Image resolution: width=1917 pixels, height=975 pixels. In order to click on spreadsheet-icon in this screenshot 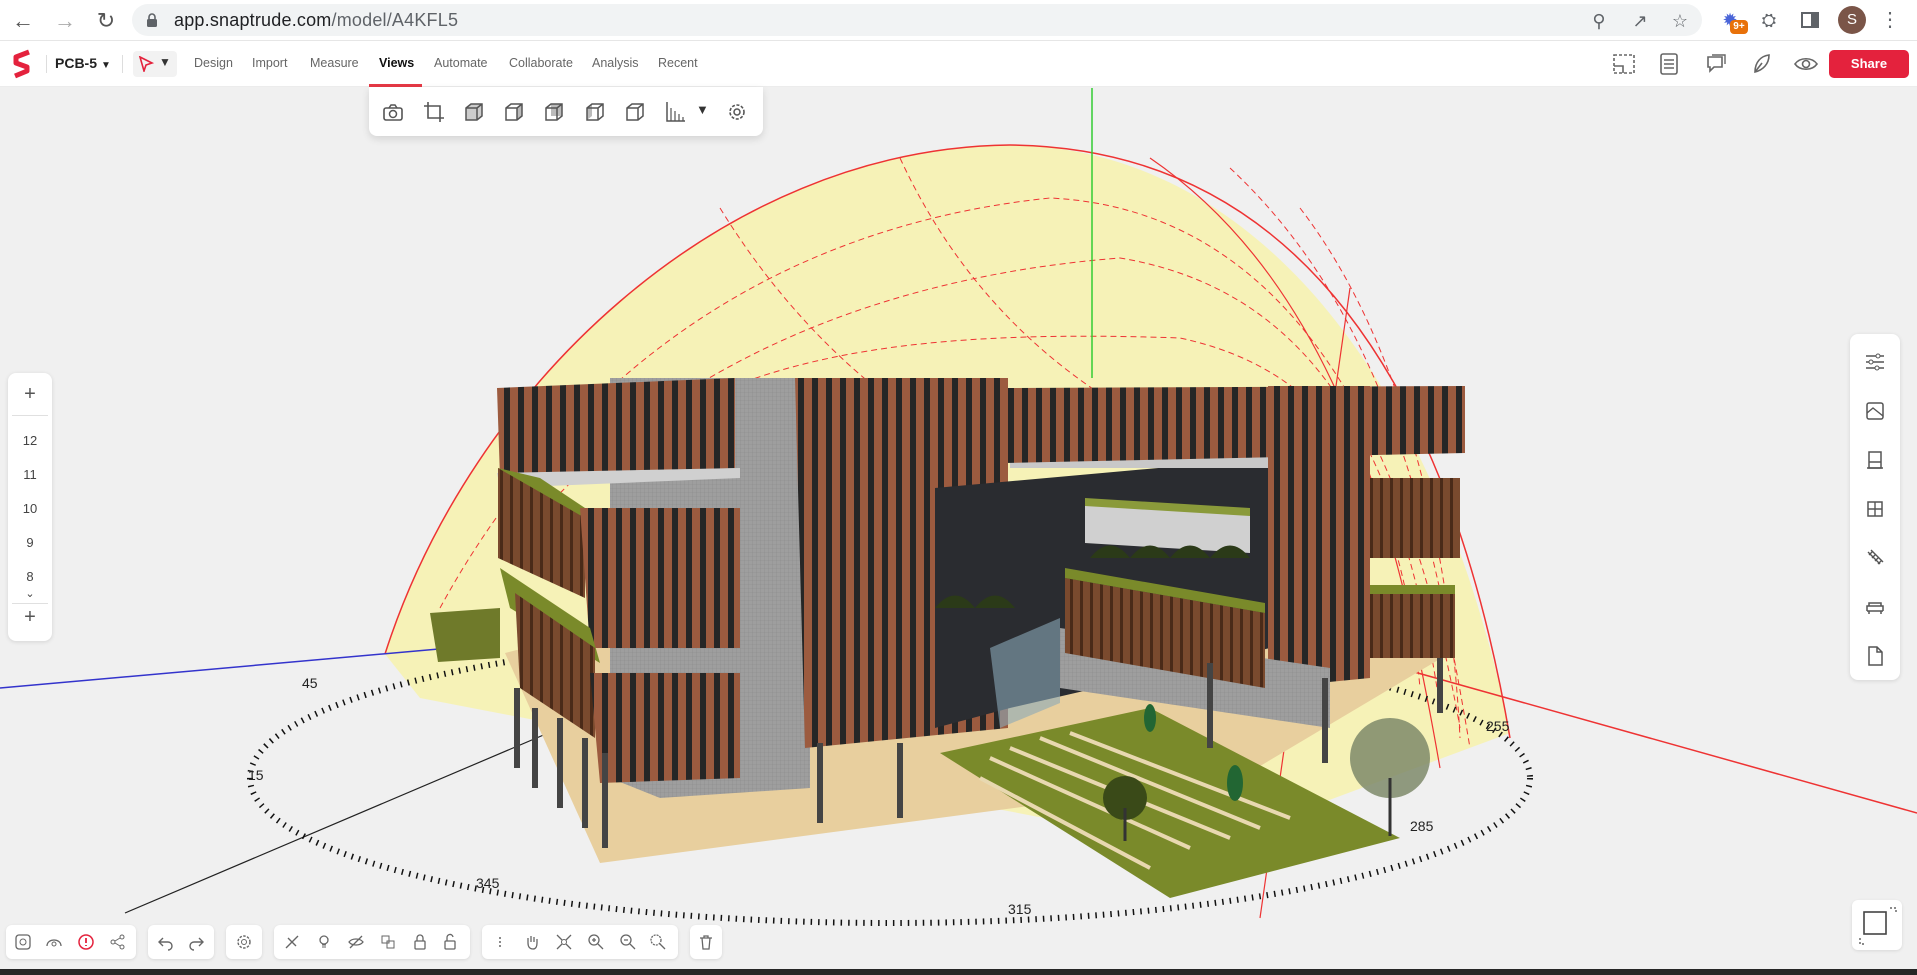, I will do `click(1669, 64)`.